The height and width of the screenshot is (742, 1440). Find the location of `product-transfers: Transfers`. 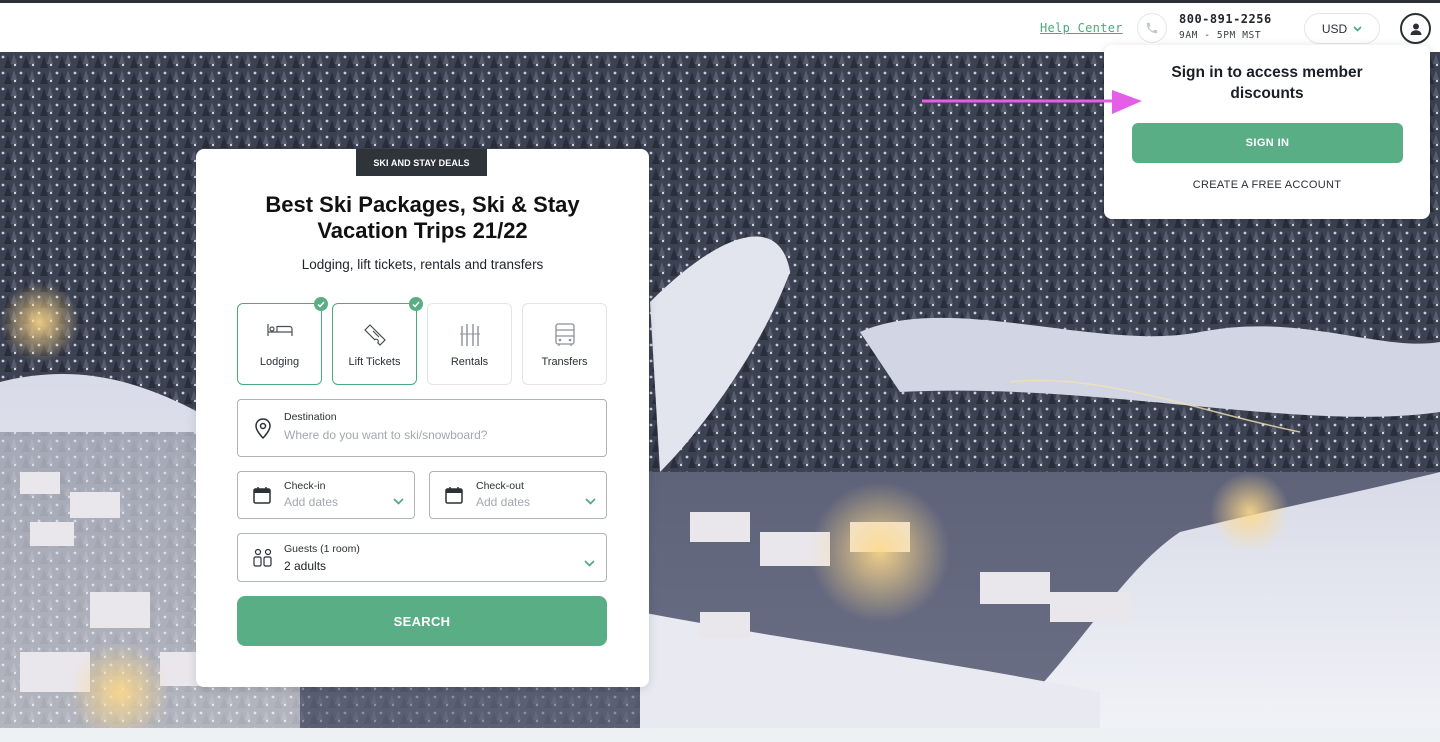

product-transfers: Transfers is located at coordinates (564, 344).